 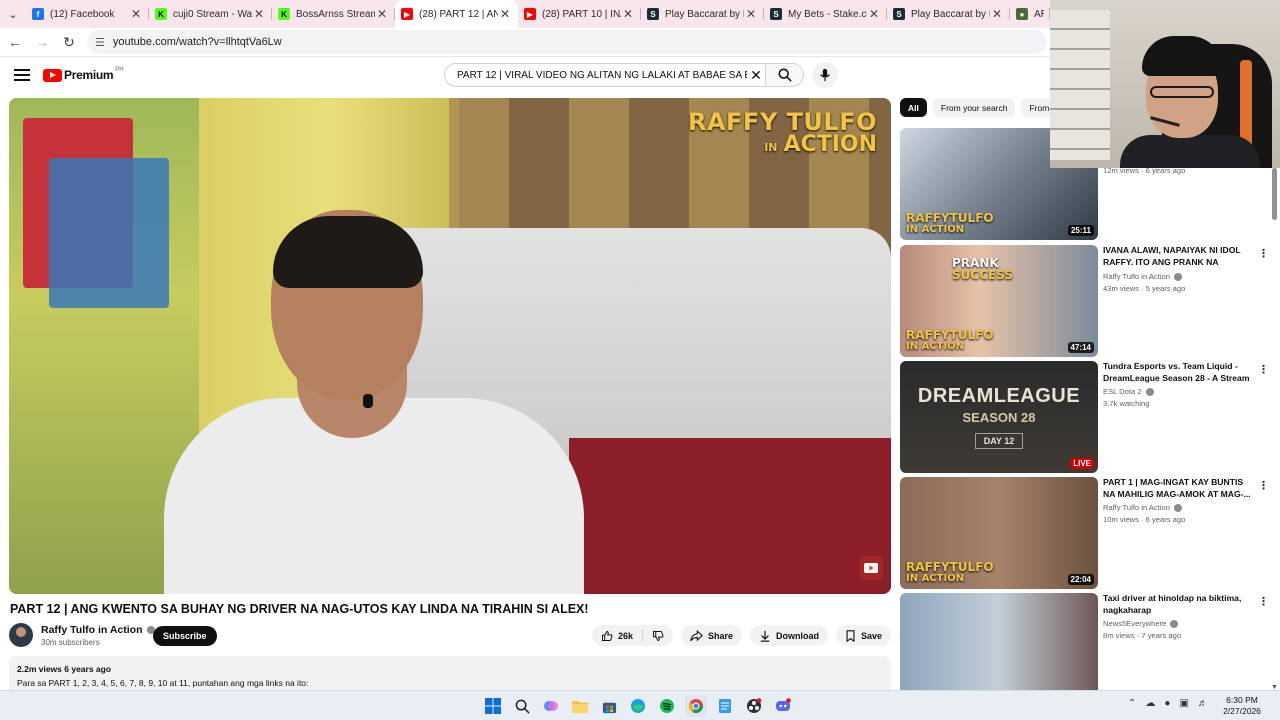 I want to click on browser-tab: ▶ (28) PART 10 | INATR✕, so click(x=579, y=14).